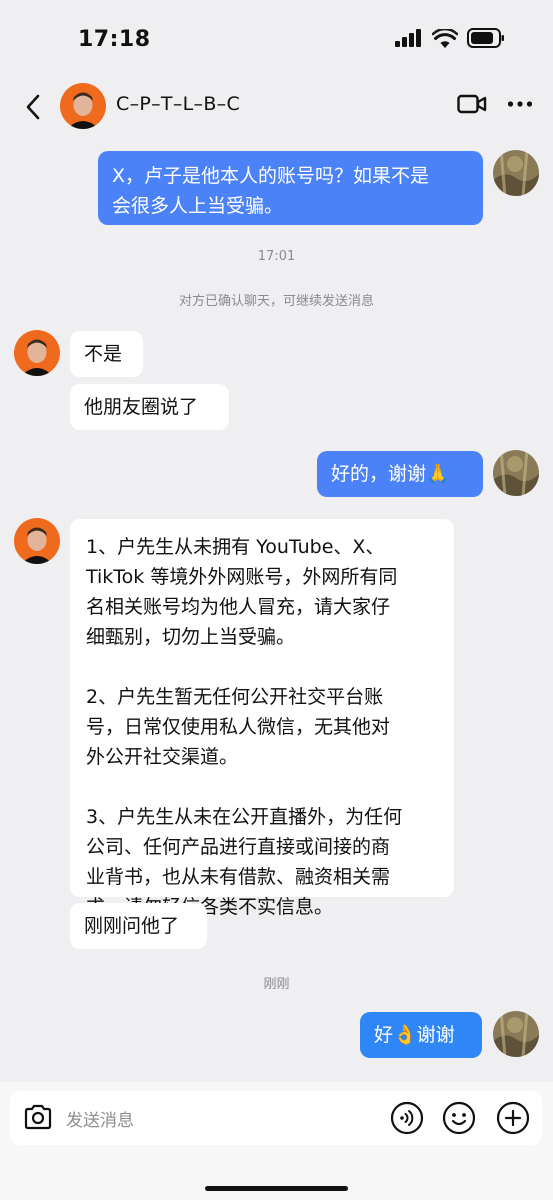 The height and width of the screenshot is (1200, 553). Describe the element at coordinates (276, 40) in the screenshot. I see `status-bar: 17:18` at that location.